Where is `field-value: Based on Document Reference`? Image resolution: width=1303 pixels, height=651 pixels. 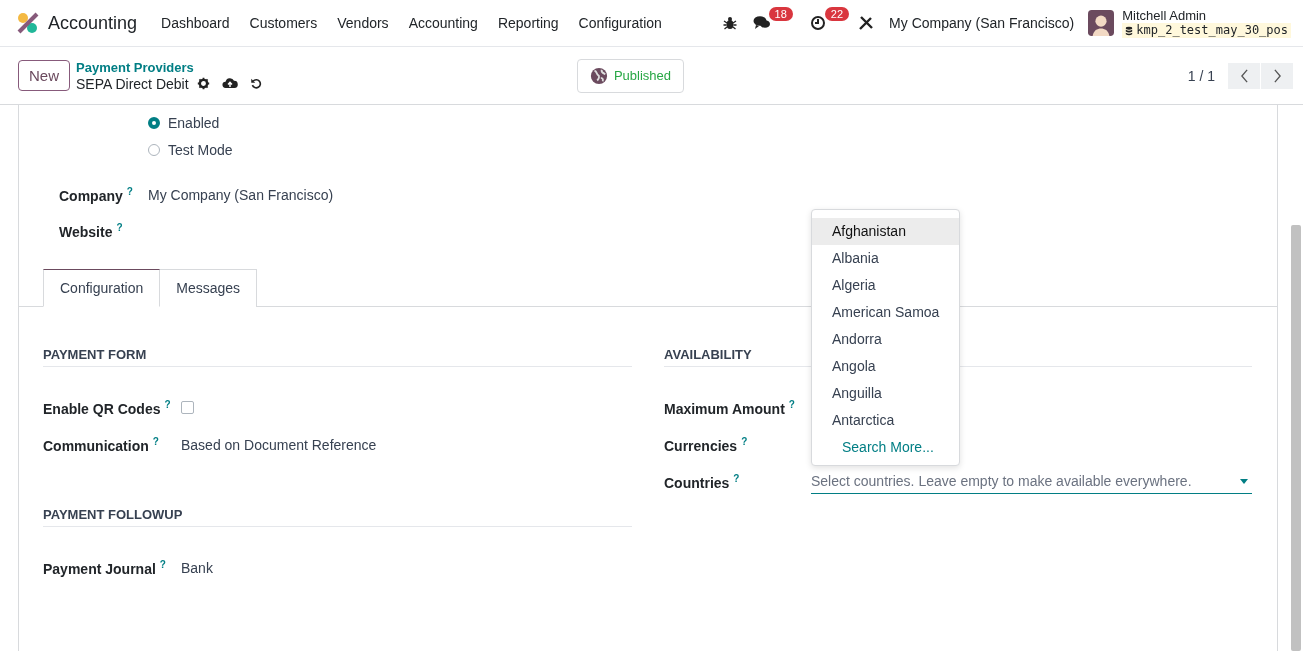 field-value: Based on Document Reference is located at coordinates (279, 444).